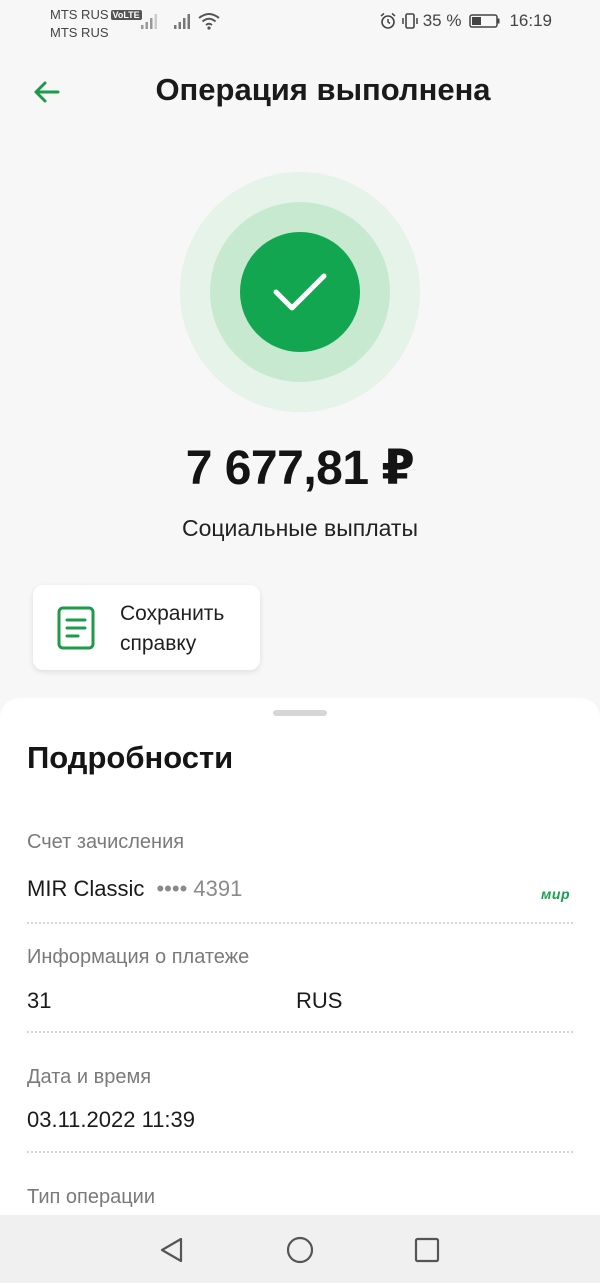 This screenshot has width=600, height=1283. I want to click on triangle-back-icon, so click(172, 1250).